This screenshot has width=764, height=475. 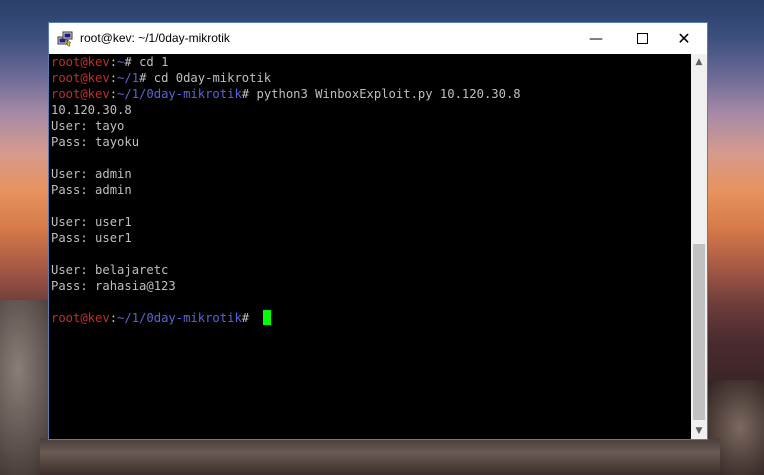 I want to click on output-line: Pass: user1, so click(x=370, y=238).